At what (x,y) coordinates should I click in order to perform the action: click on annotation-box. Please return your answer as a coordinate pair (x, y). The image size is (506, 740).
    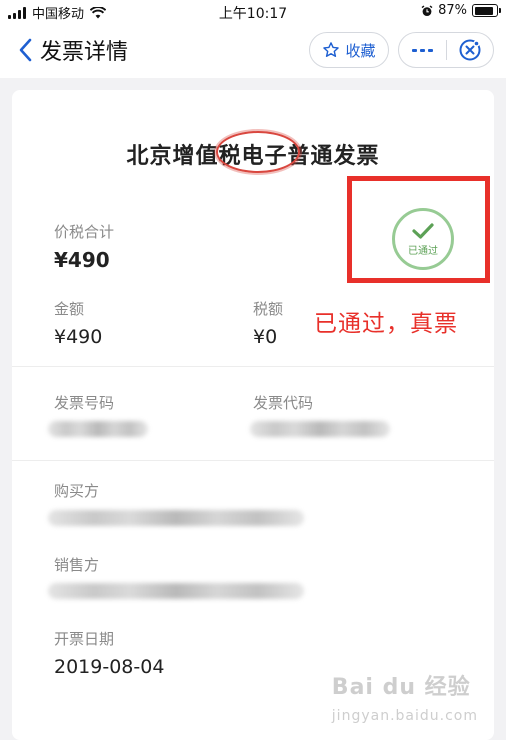
    Looking at the image, I should click on (418, 229).